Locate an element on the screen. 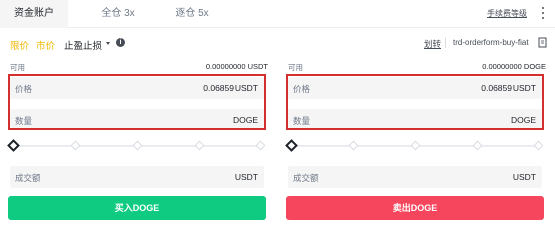 The image size is (555, 240). orderform-tag: trd-orderform-buy-fiat is located at coordinates (491, 42).